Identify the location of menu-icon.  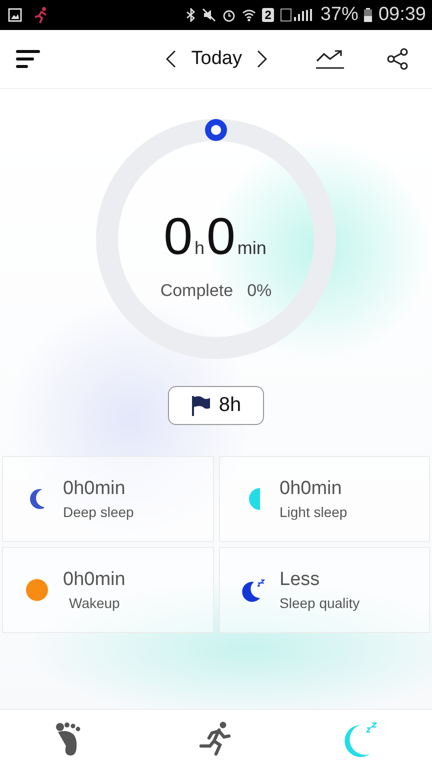
(29, 59).